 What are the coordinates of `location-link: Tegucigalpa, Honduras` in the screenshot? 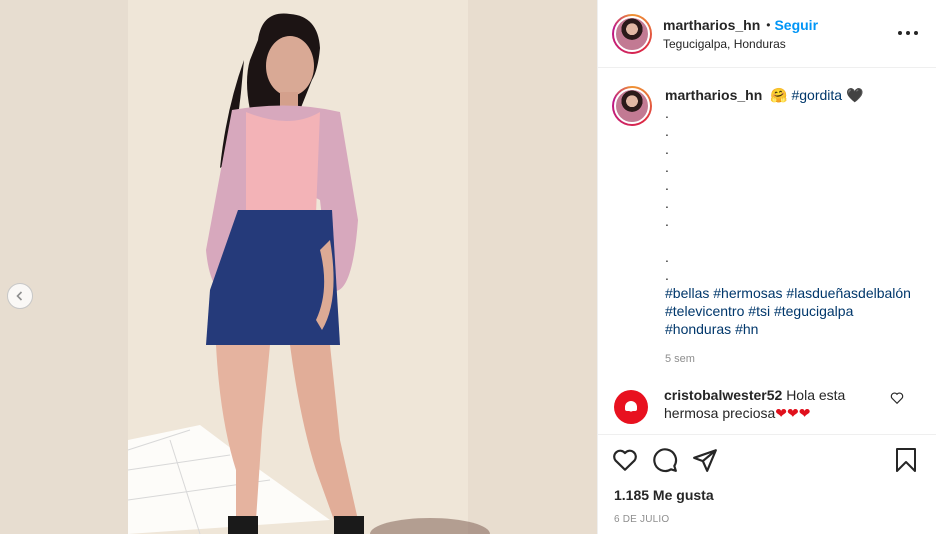 It's located at (740, 44).